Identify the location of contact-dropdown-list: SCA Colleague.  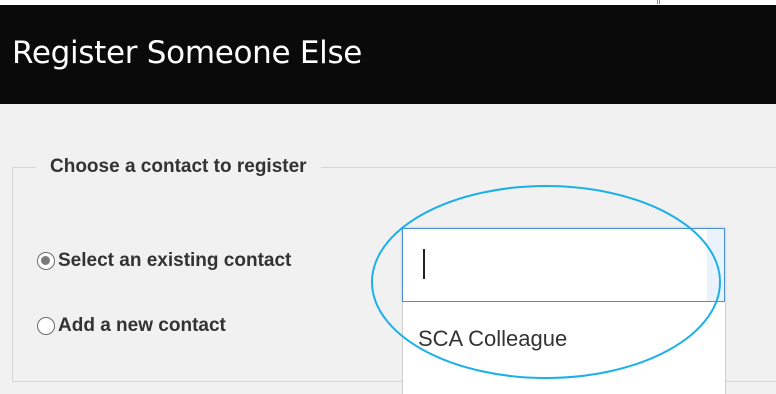
(564, 348).